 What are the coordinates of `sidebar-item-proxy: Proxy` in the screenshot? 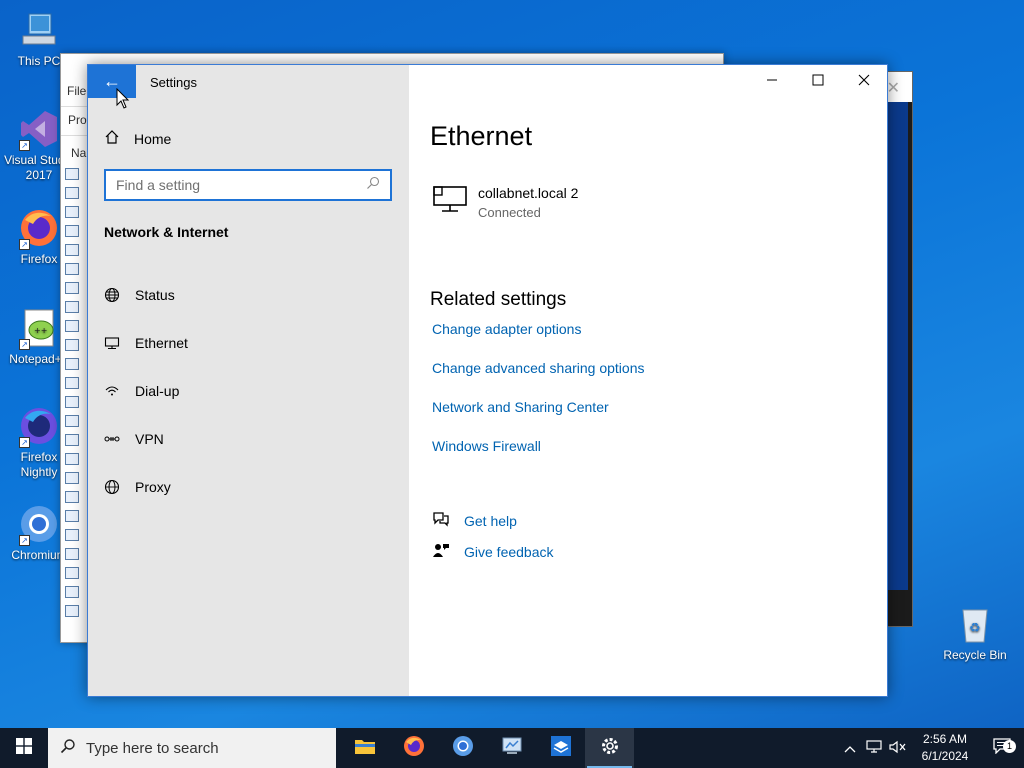 It's located at (146, 487).